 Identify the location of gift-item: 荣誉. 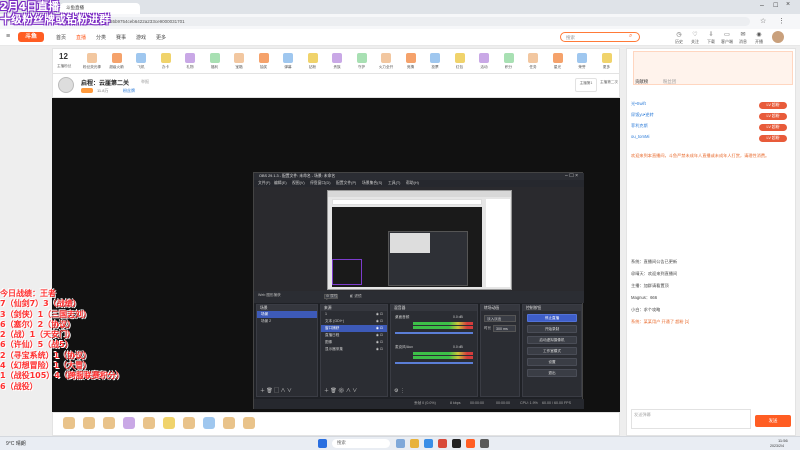
(582, 61).